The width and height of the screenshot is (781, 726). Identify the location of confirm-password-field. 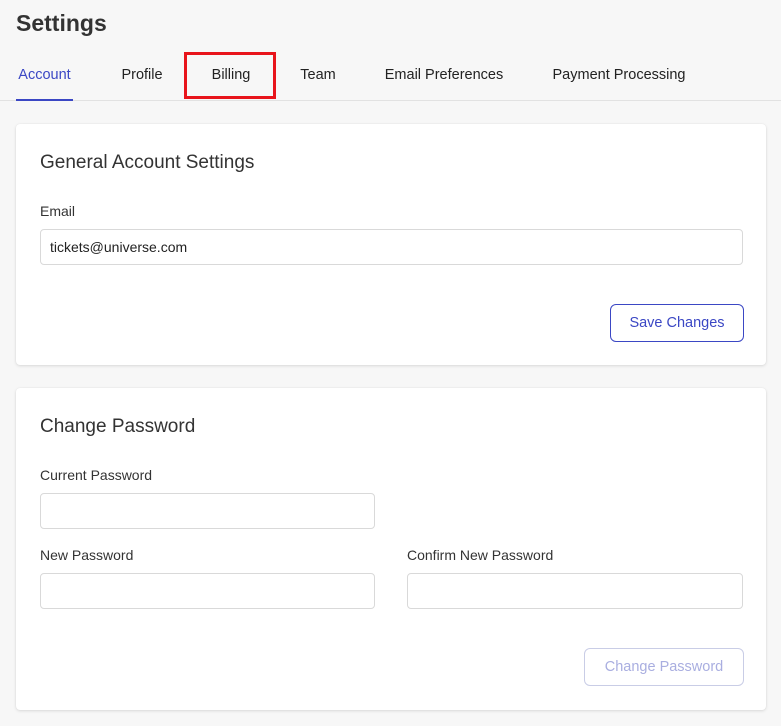
(575, 591).